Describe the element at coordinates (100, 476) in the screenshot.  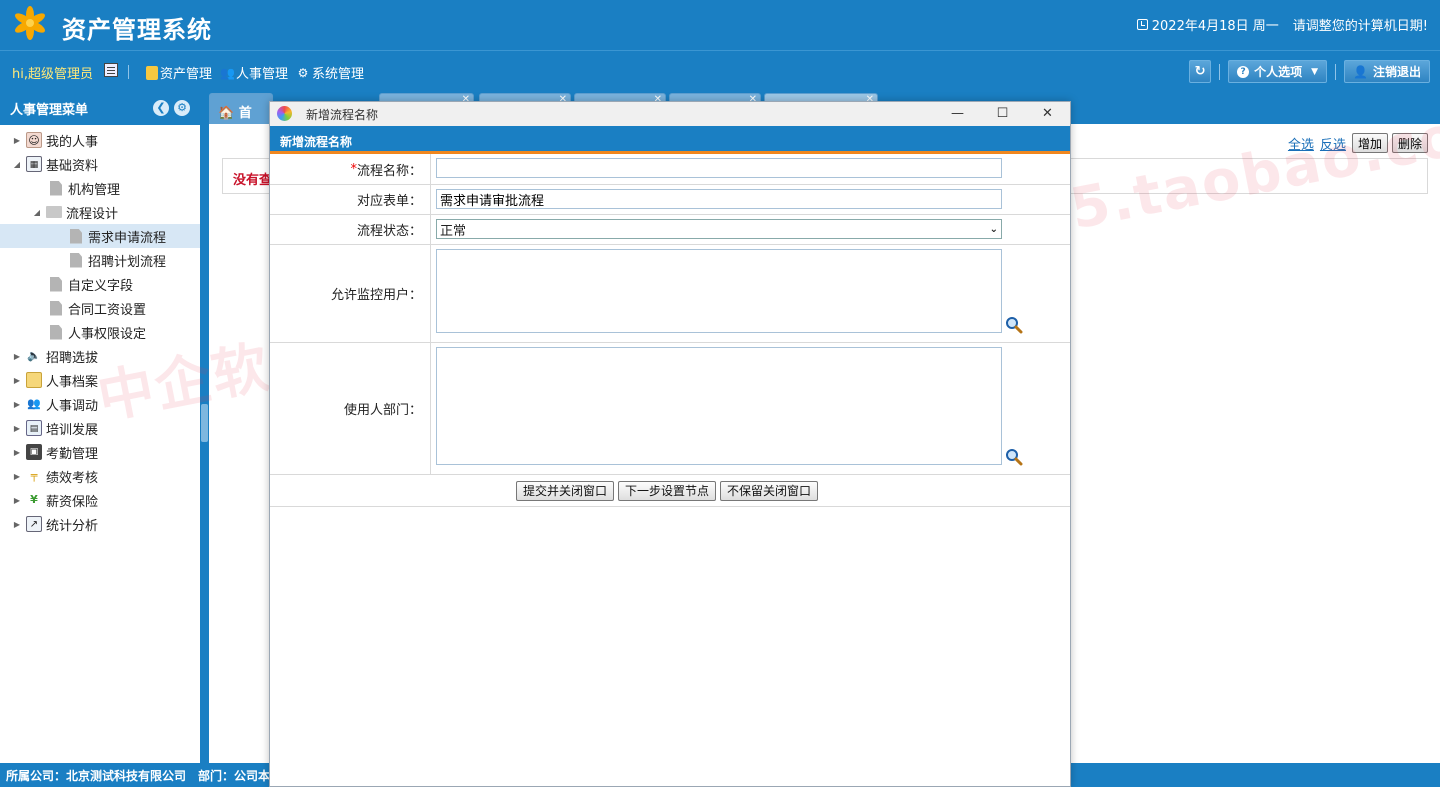
I see `sidebar-item-performance: ▶ ╤ 绩效考核` at that location.